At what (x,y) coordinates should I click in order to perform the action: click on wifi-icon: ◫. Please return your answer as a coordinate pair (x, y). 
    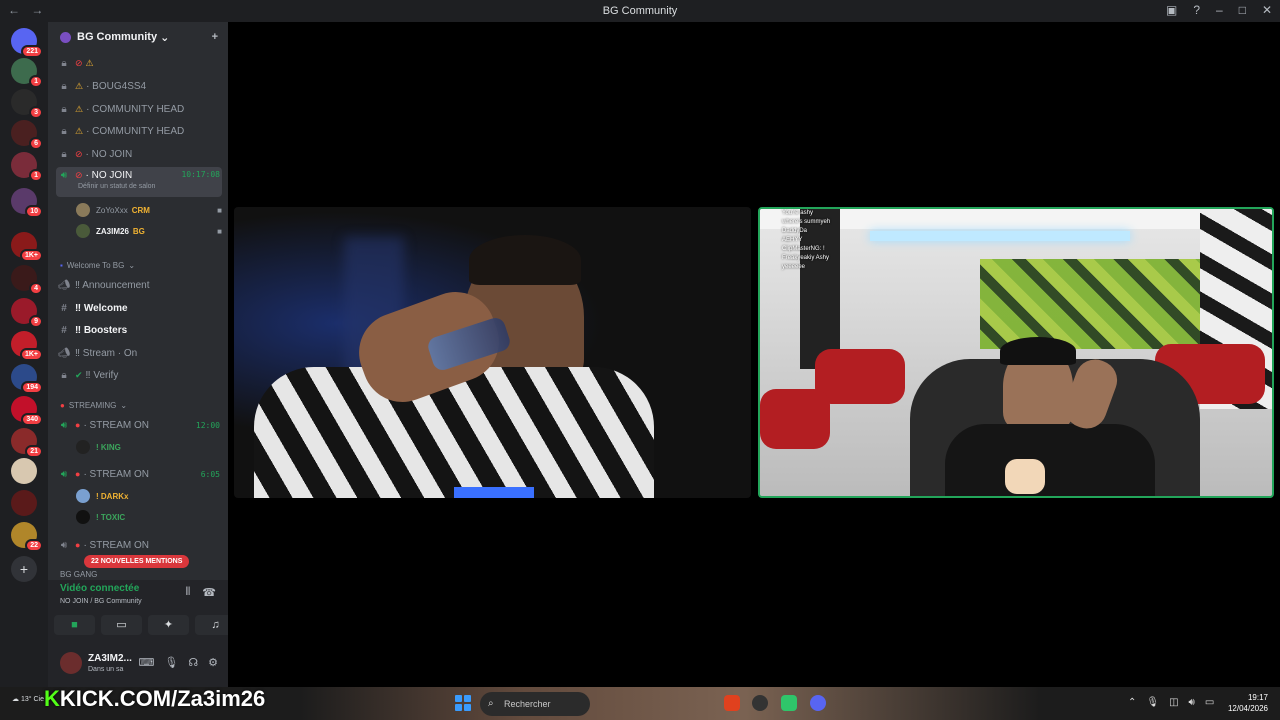
    Looking at the image, I should click on (1173, 702).